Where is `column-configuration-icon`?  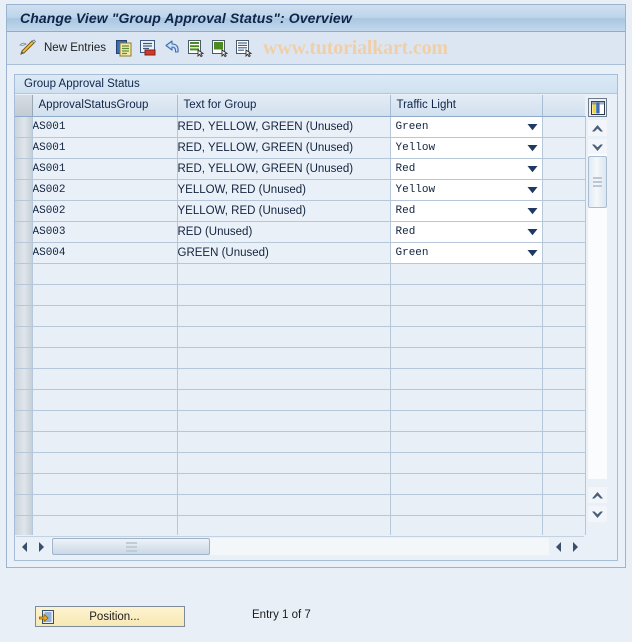 column-configuration-icon is located at coordinates (597, 107).